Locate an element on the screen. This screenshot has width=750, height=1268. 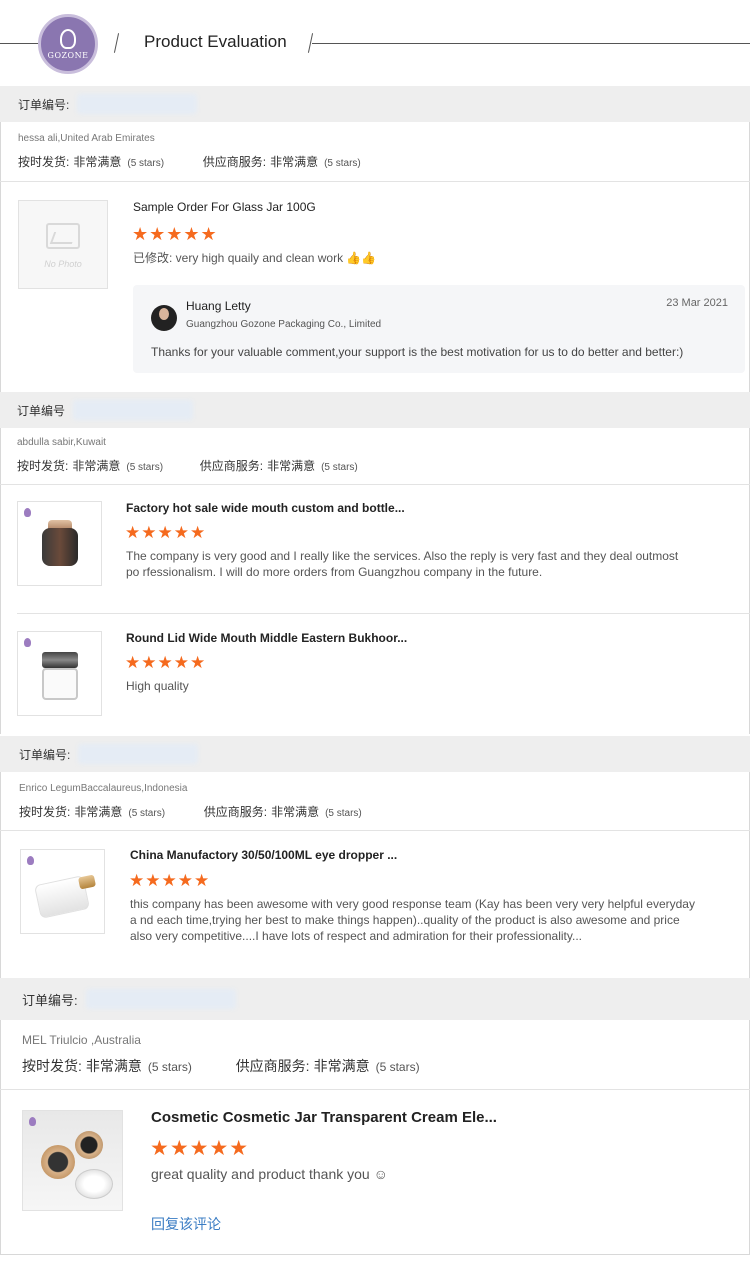
reply-date: 23 Mar 2021 is located at coordinates (697, 303).